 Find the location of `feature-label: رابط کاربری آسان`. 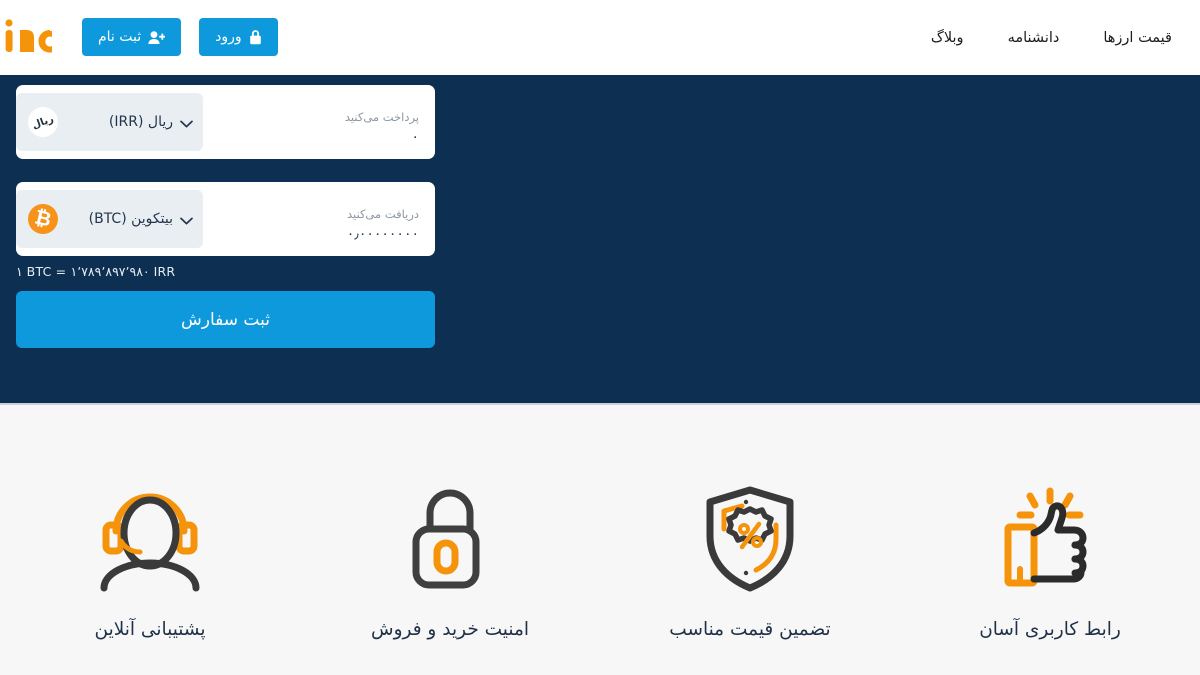

feature-label: رابط کاربری آسان is located at coordinates (1050, 629).